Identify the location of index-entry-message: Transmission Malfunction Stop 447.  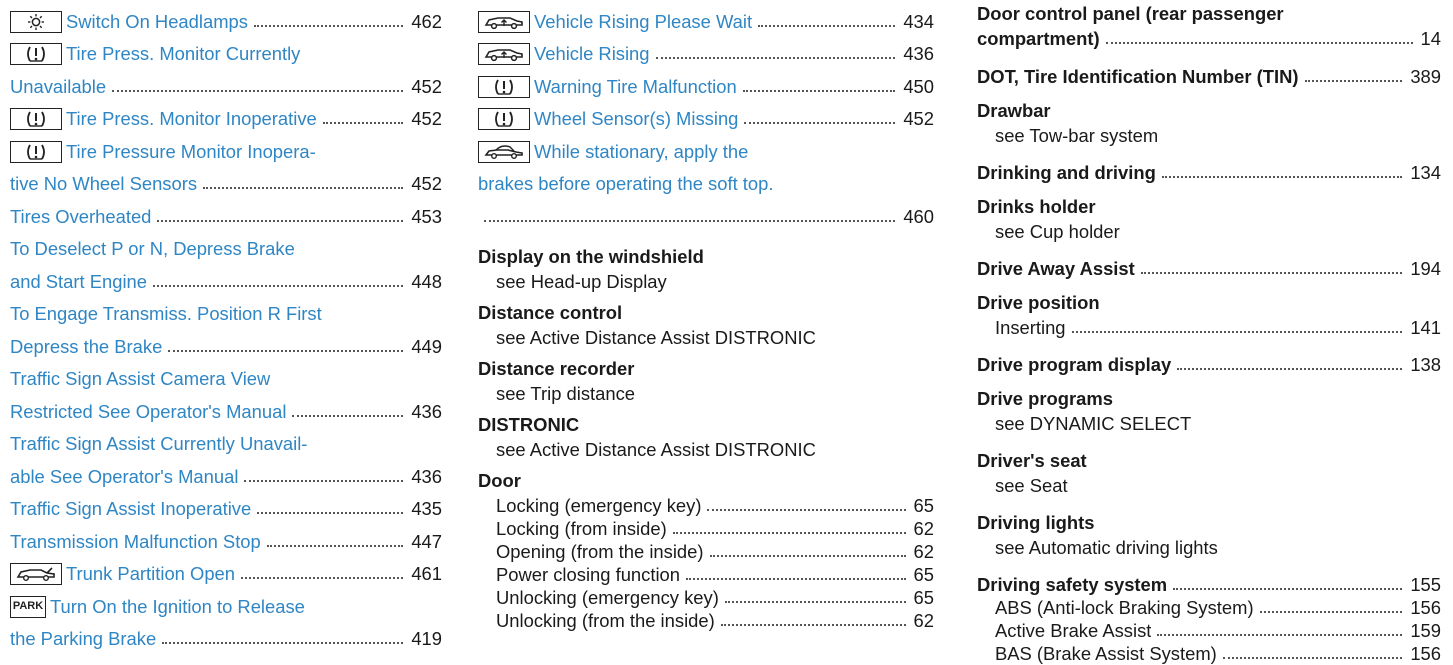
(226, 536).